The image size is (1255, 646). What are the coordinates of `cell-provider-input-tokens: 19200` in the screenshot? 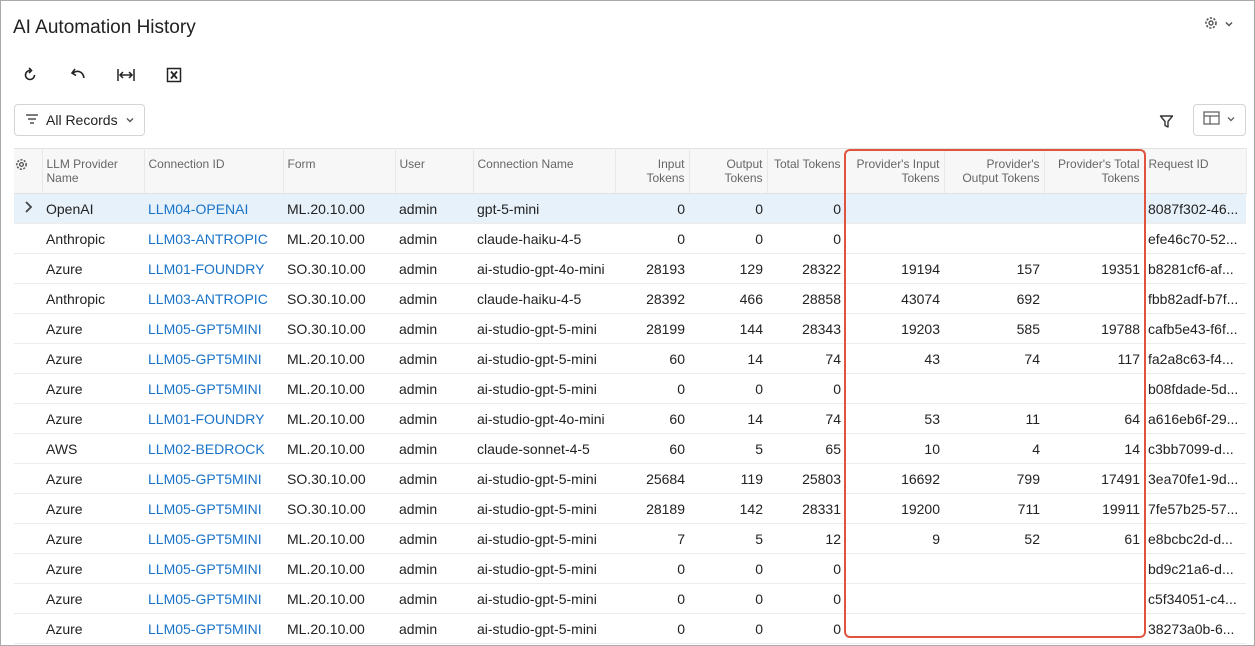 It's located at (894, 508).